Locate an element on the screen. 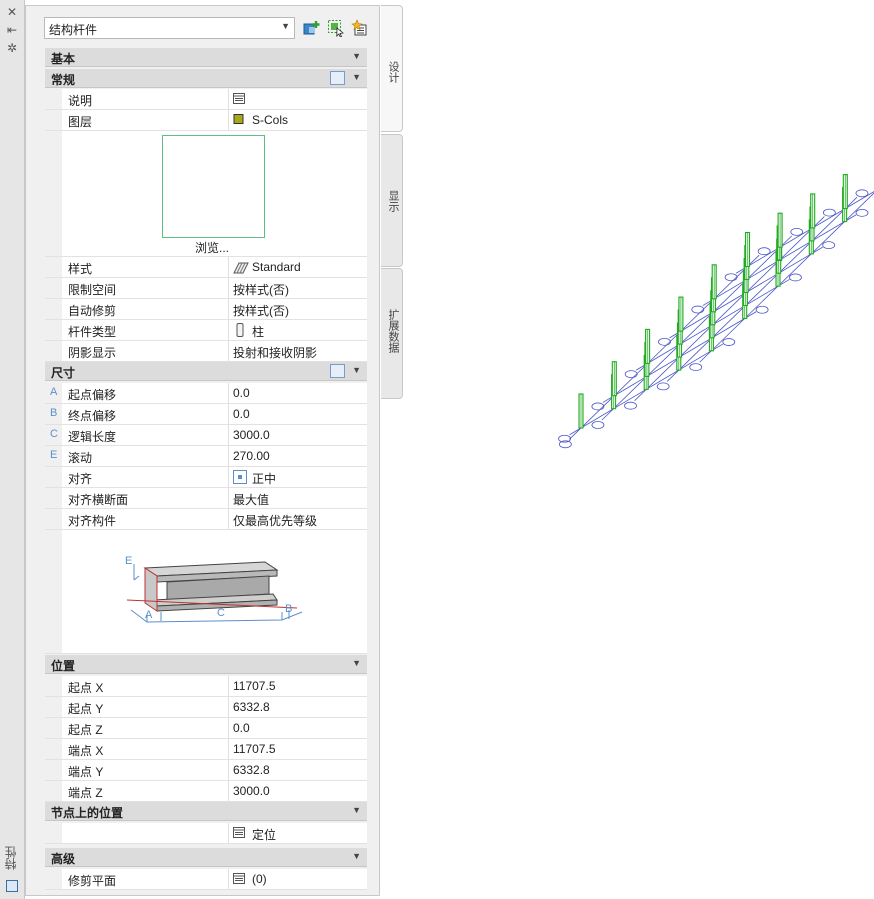 This screenshot has width=874, height=899. start-z-value: 0.0 is located at coordinates (241, 728).